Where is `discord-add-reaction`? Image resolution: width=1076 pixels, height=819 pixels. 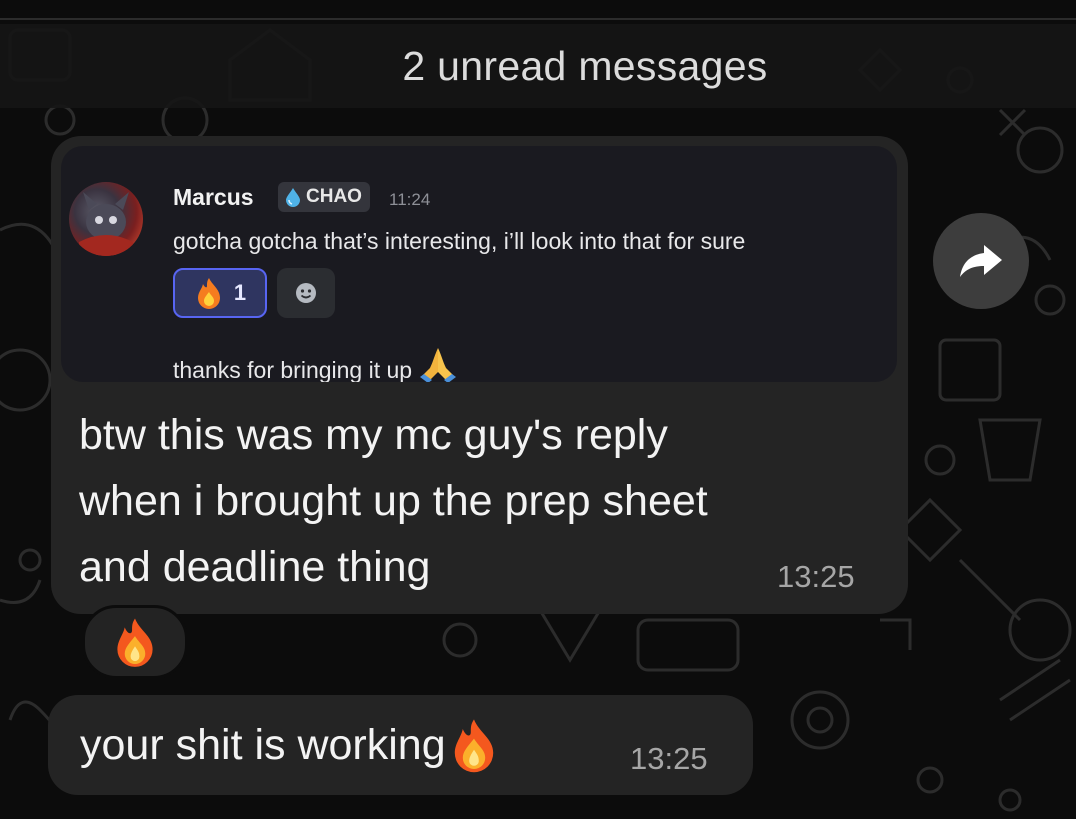 discord-add-reaction is located at coordinates (306, 293).